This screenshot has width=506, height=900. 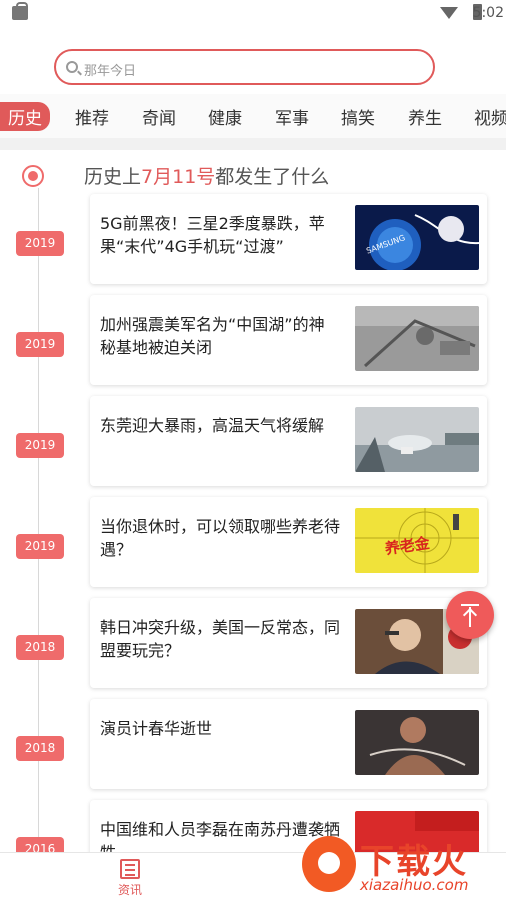 What do you see at coordinates (113, 177) in the screenshot?
I see `title-prefix: 历史上` at bounding box center [113, 177].